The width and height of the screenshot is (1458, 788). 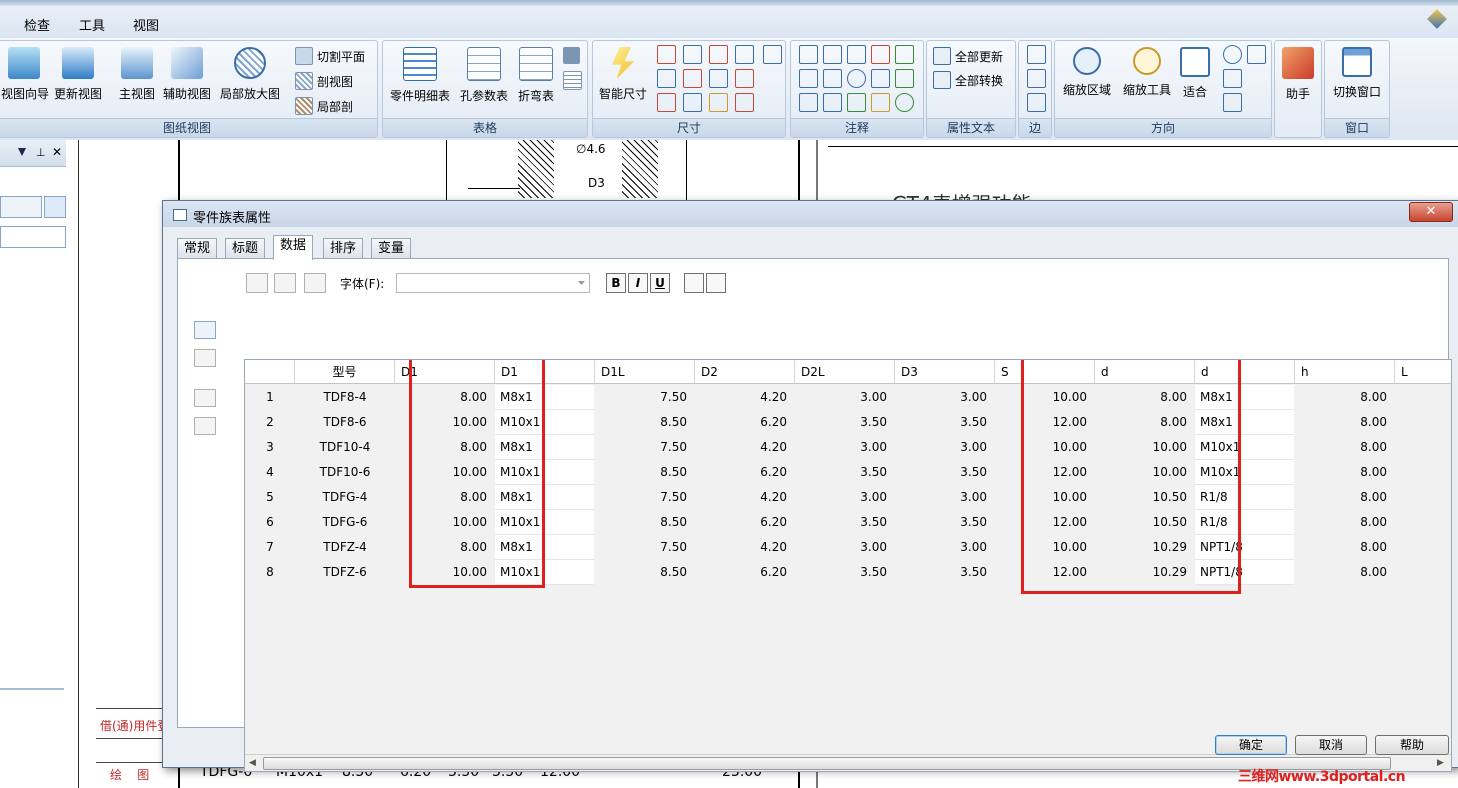 I want to click on row-number: 8, so click(x=270, y=572).